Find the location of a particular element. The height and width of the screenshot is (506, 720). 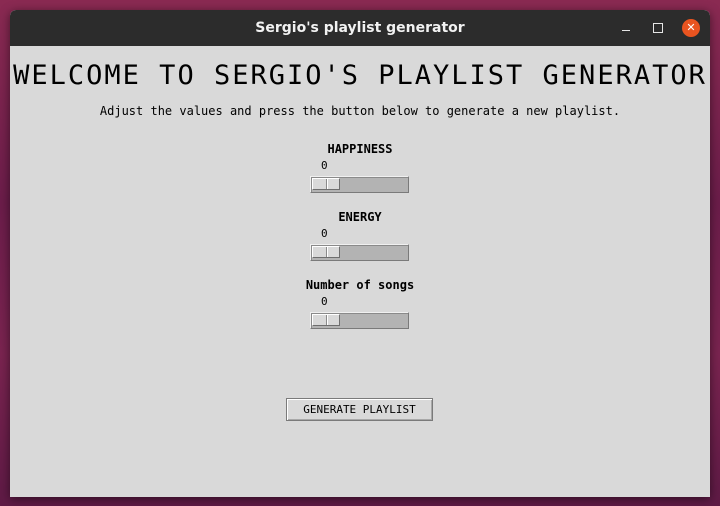

page-title: WELCOME TO SERGIO'S PLAYLIST GENERATOR is located at coordinates (360, 75).